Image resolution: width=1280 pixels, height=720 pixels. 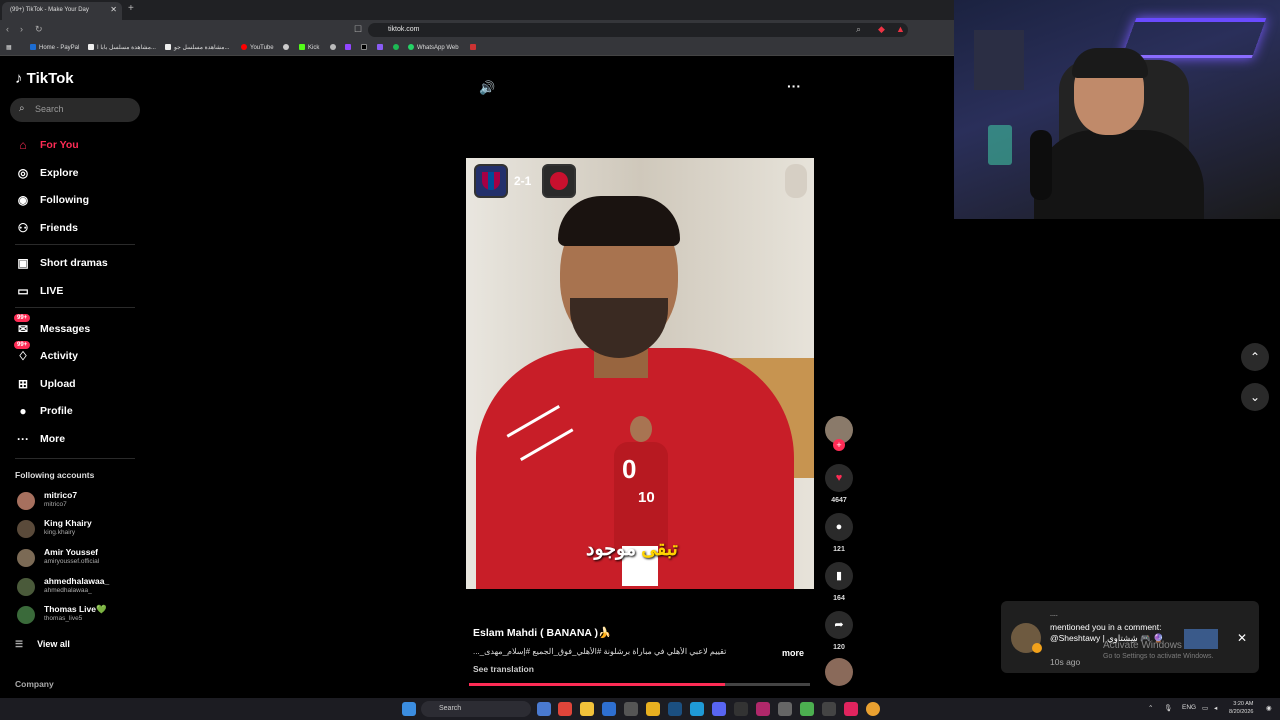 What do you see at coordinates (7, 29) in the screenshot?
I see `back-icon: ‹` at bounding box center [7, 29].